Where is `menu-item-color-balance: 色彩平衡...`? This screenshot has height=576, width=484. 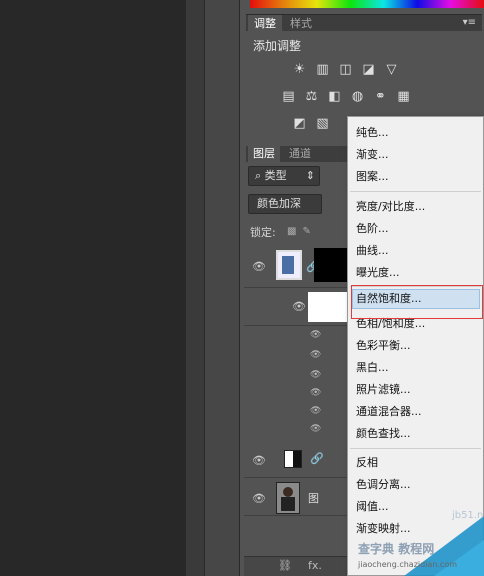
menu-item-color-balance: 色彩平衡... is located at coordinates (383, 346).